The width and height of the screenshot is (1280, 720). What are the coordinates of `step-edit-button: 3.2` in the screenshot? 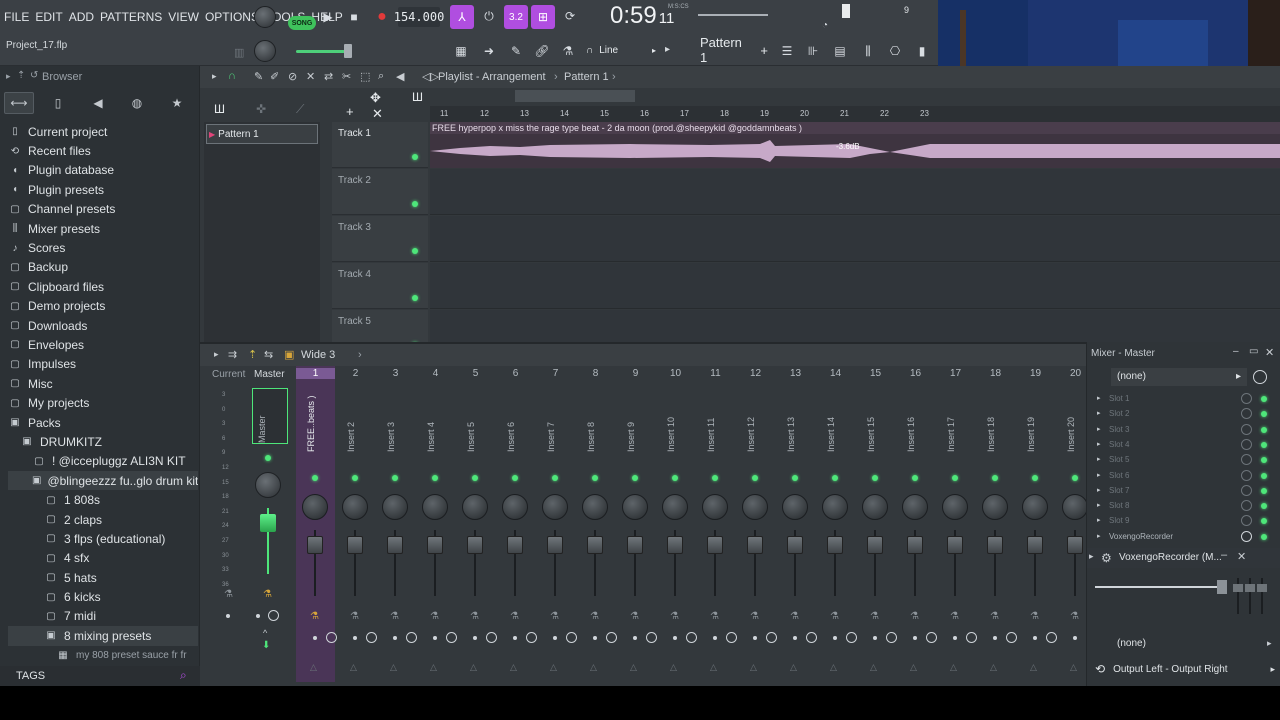 It's located at (516, 17).